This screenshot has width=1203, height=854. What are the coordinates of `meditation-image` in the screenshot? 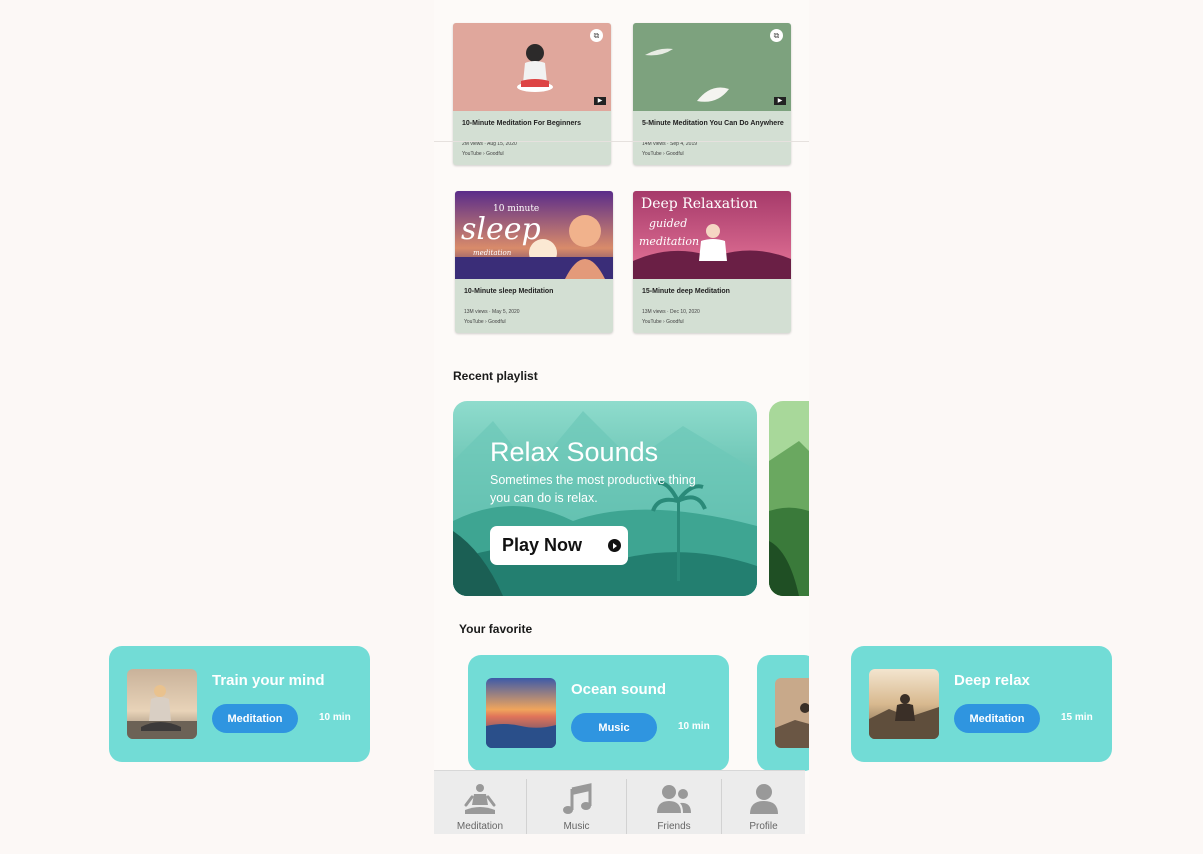 It's located at (792, 713).